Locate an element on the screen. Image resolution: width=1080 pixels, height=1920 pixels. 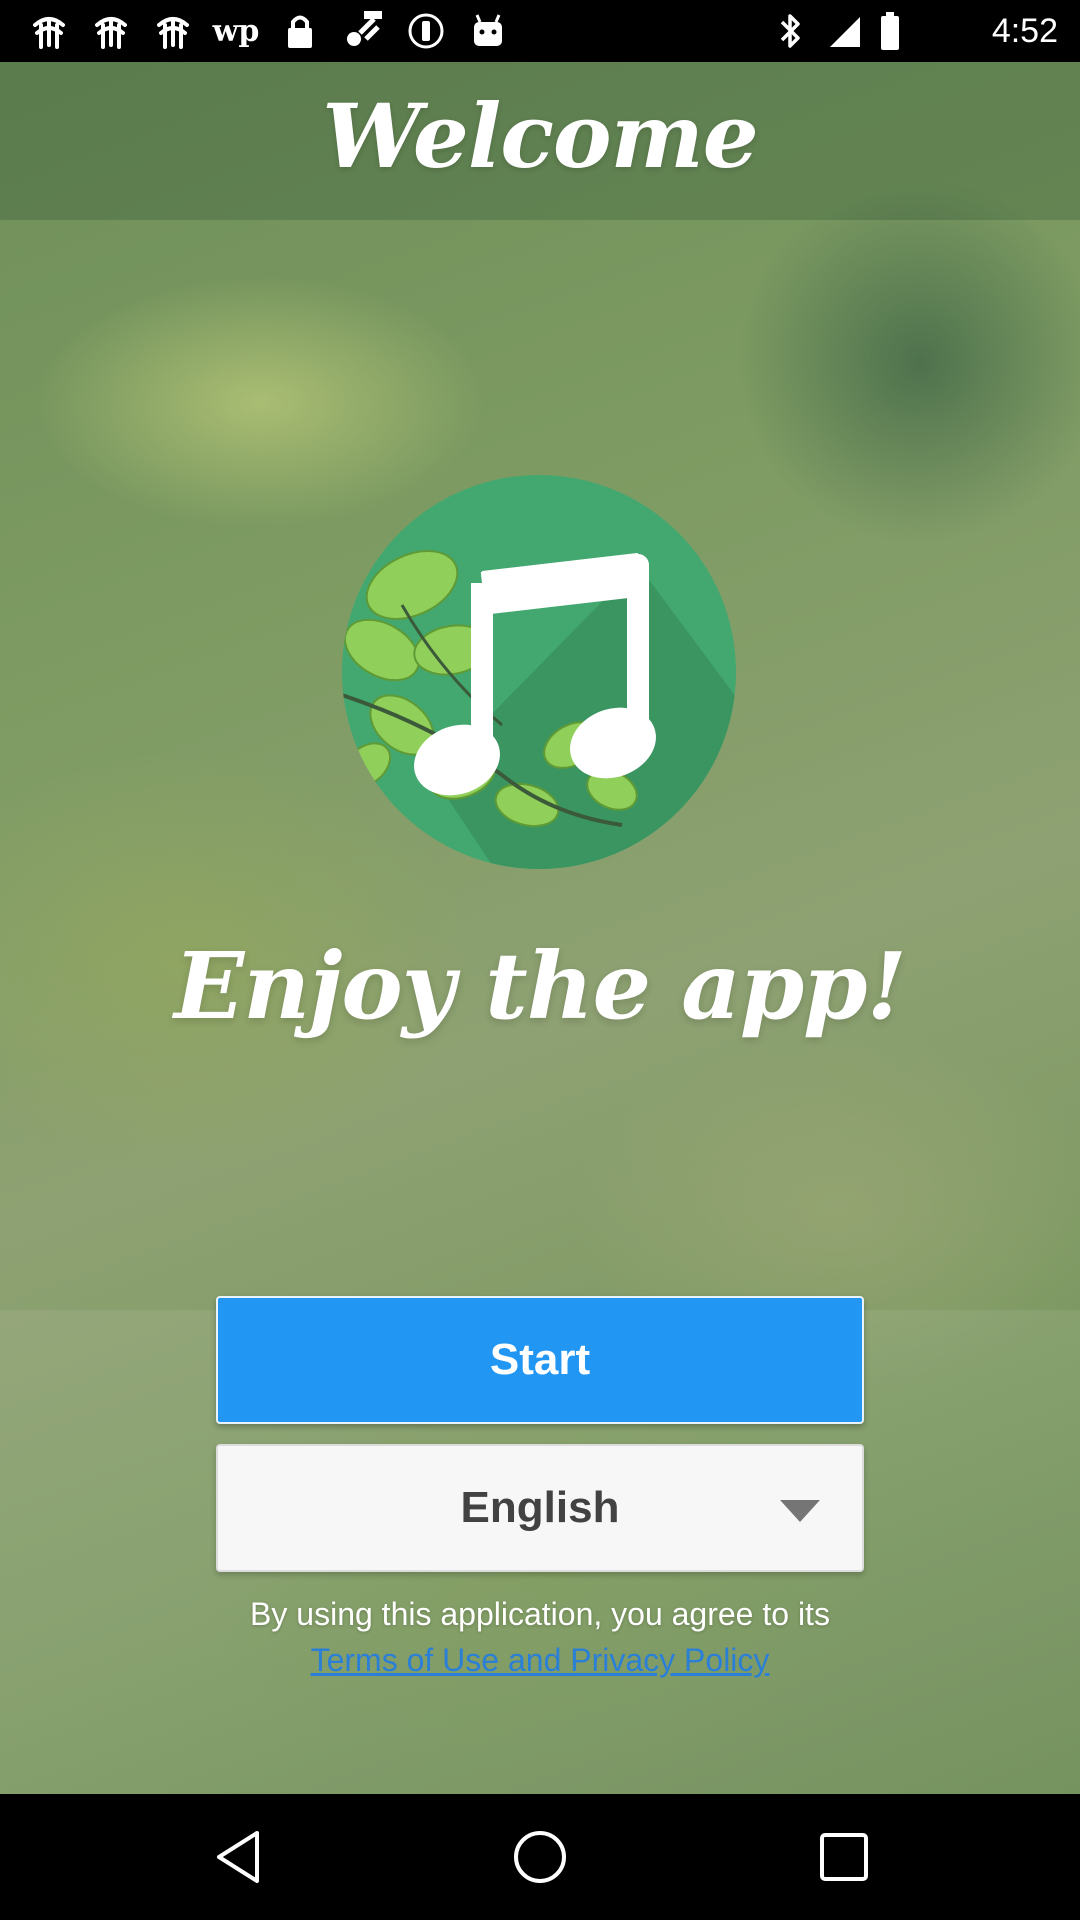
bluetooth-icon is located at coordinates (790, 31).